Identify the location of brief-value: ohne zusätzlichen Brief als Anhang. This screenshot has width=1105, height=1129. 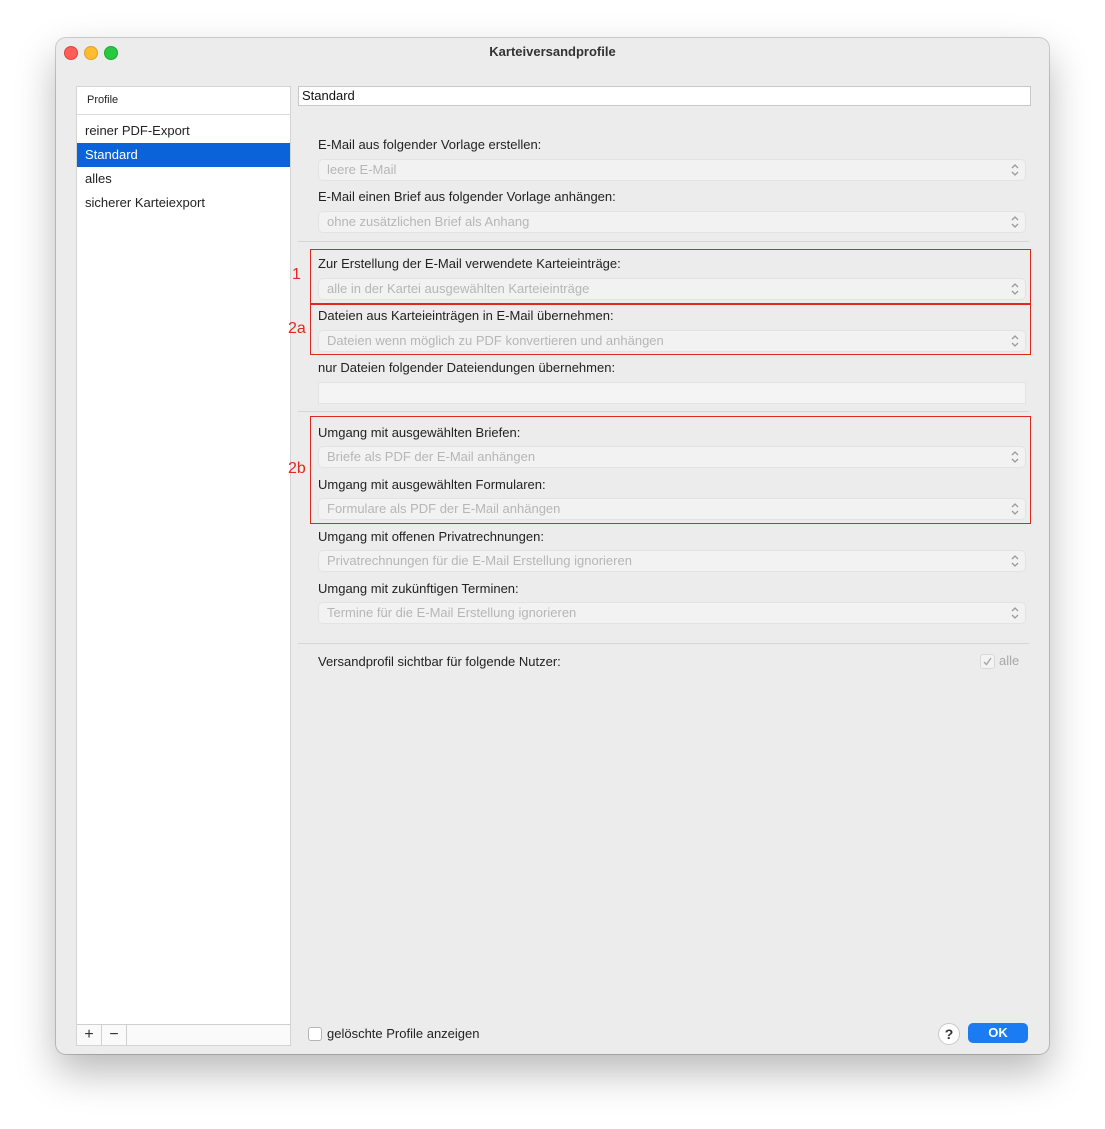
(428, 221).